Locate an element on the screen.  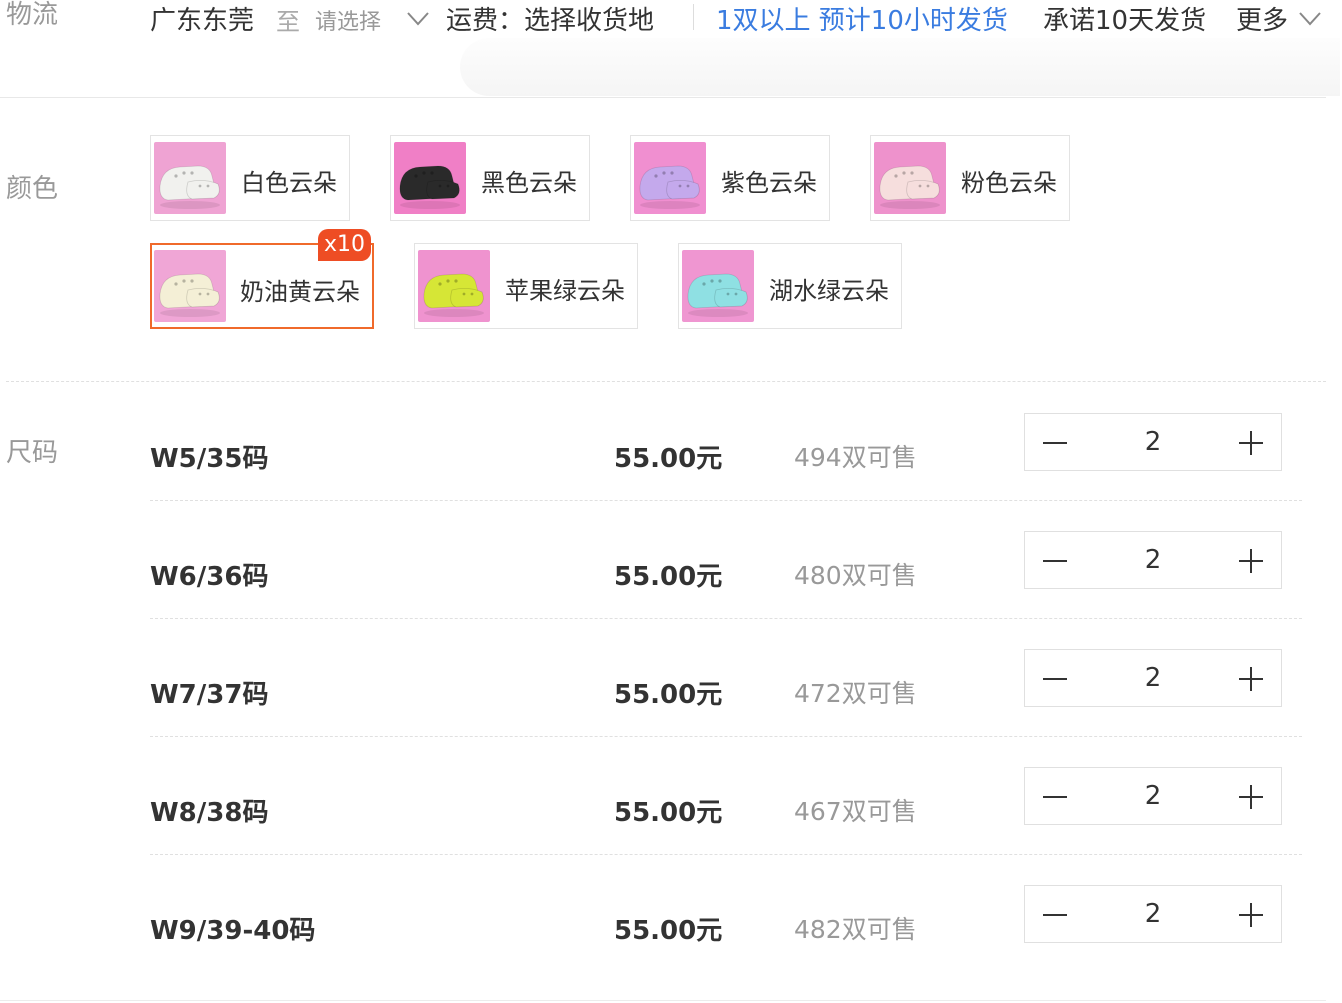
size-name: W5/35码 is located at coordinates (209, 459).